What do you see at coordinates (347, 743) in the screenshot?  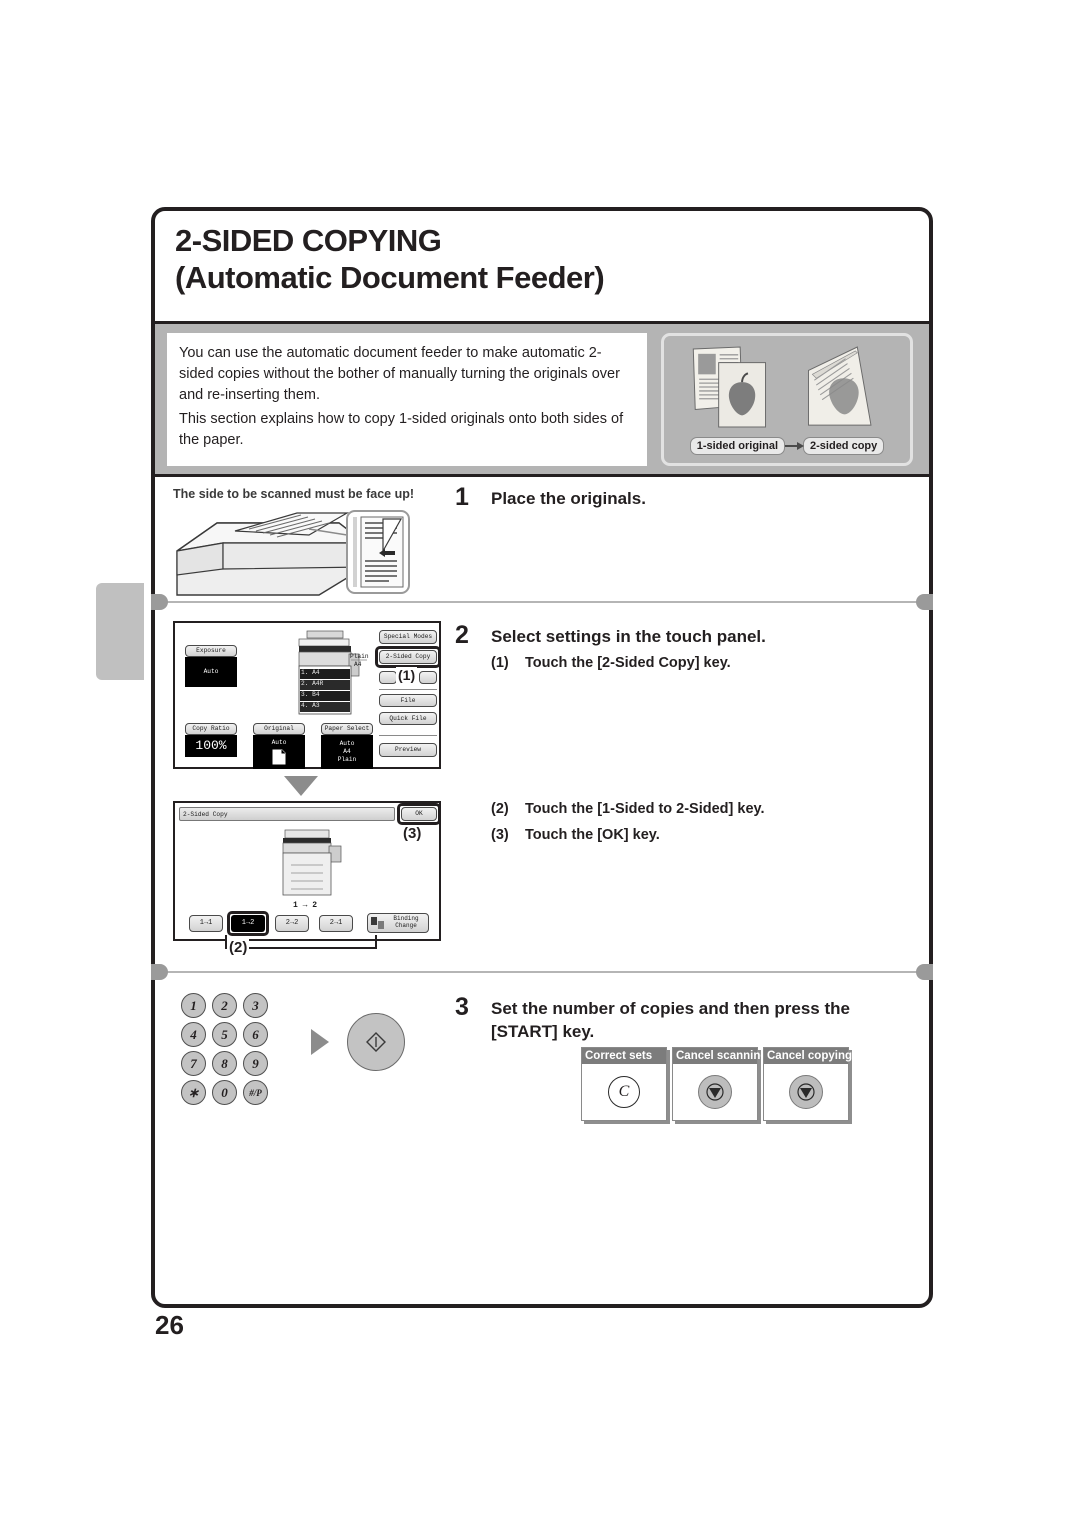 I see `paper-select-line-1: Auto` at bounding box center [347, 743].